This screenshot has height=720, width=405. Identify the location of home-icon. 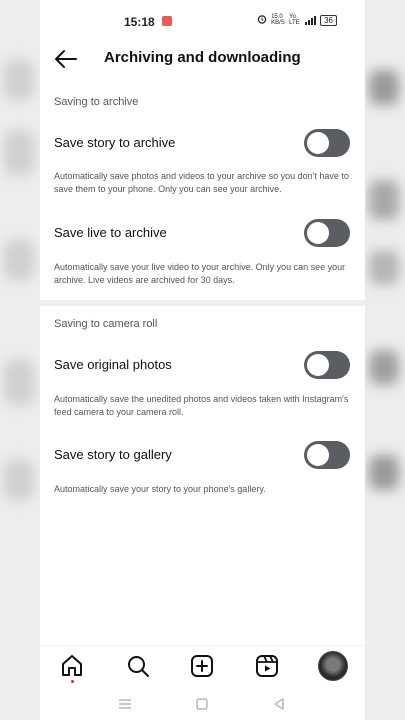
(72, 665).